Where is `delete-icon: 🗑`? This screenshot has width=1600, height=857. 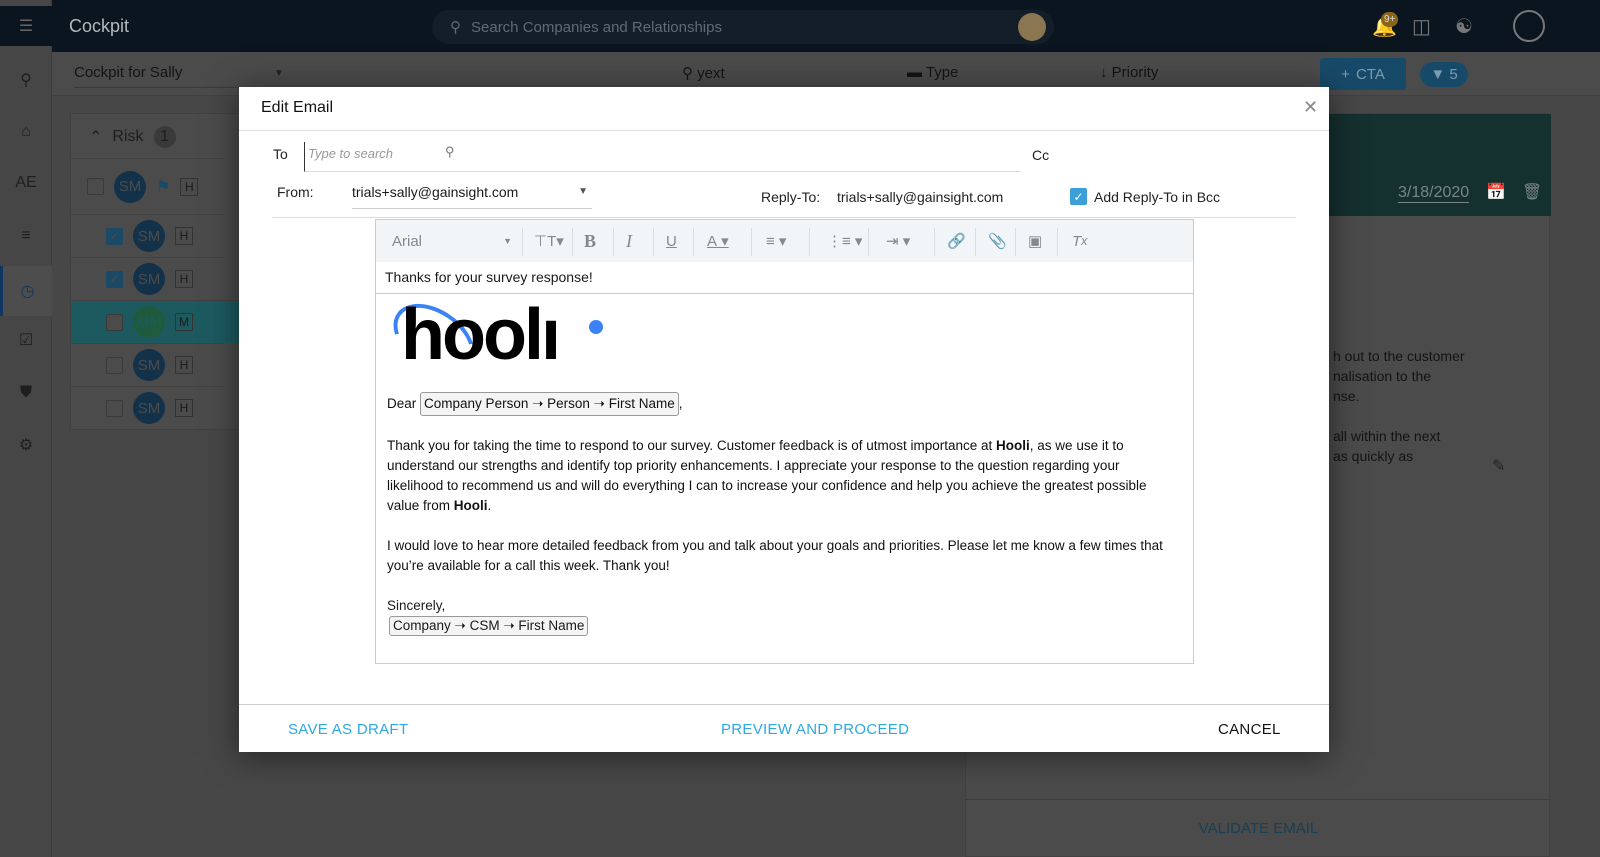
delete-icon: 🗑 is located at coordinates (1532, 192).